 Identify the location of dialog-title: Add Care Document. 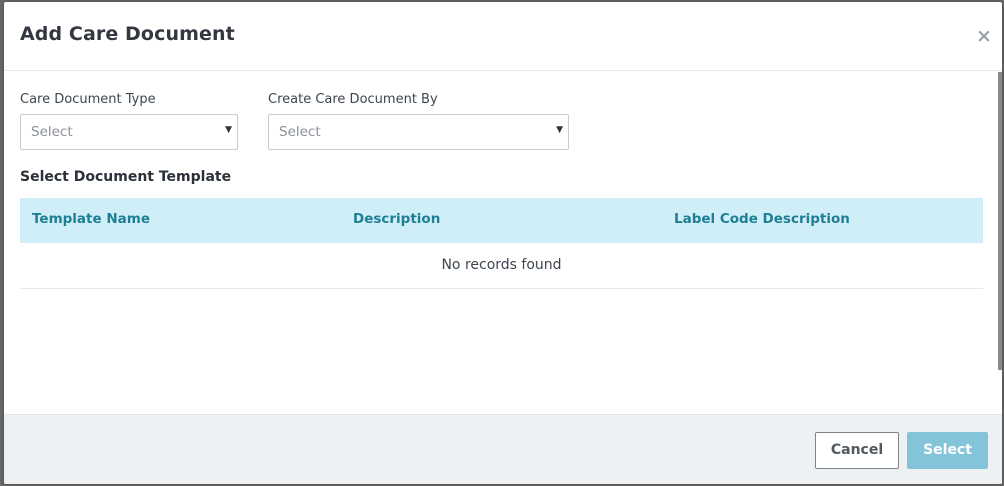
(127, 34).